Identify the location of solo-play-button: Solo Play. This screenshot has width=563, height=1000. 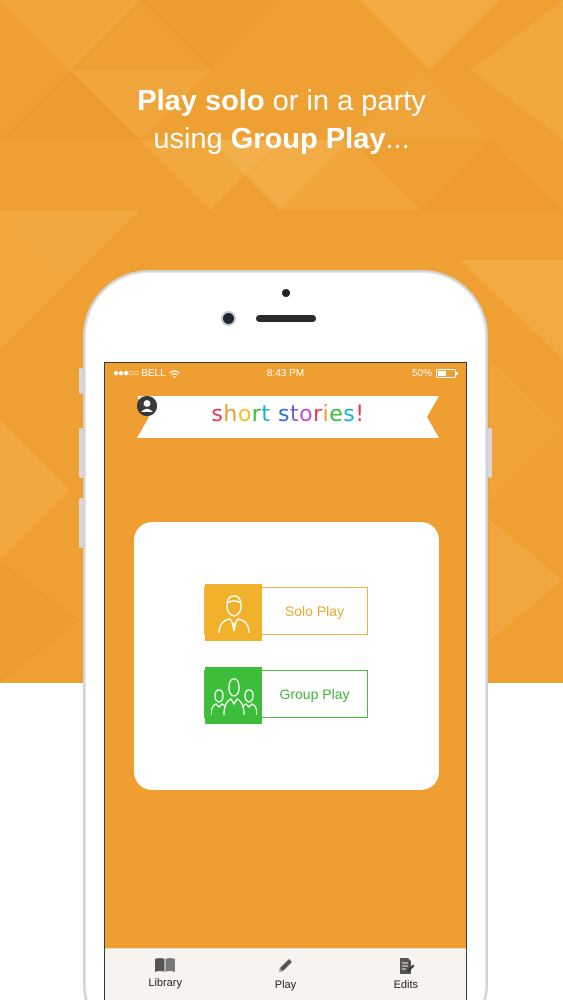
(286, 612).